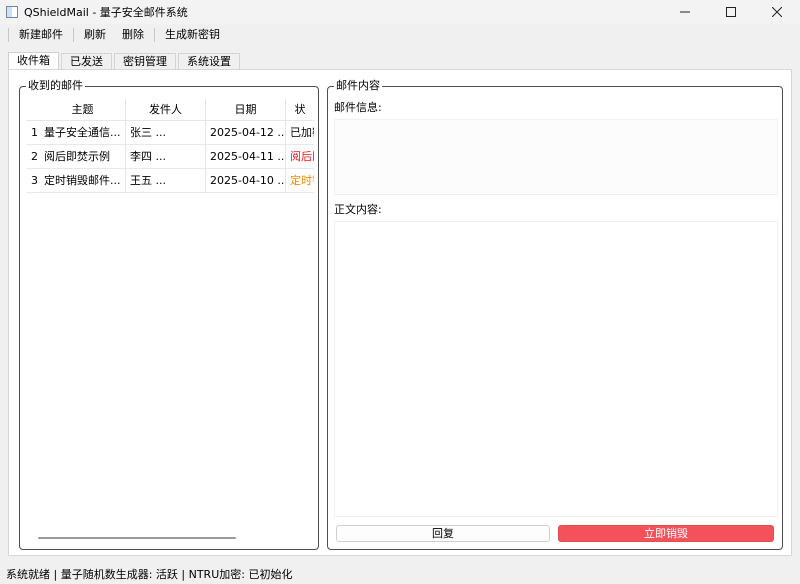  I want to click on minimize-icon, so click(685, 12).